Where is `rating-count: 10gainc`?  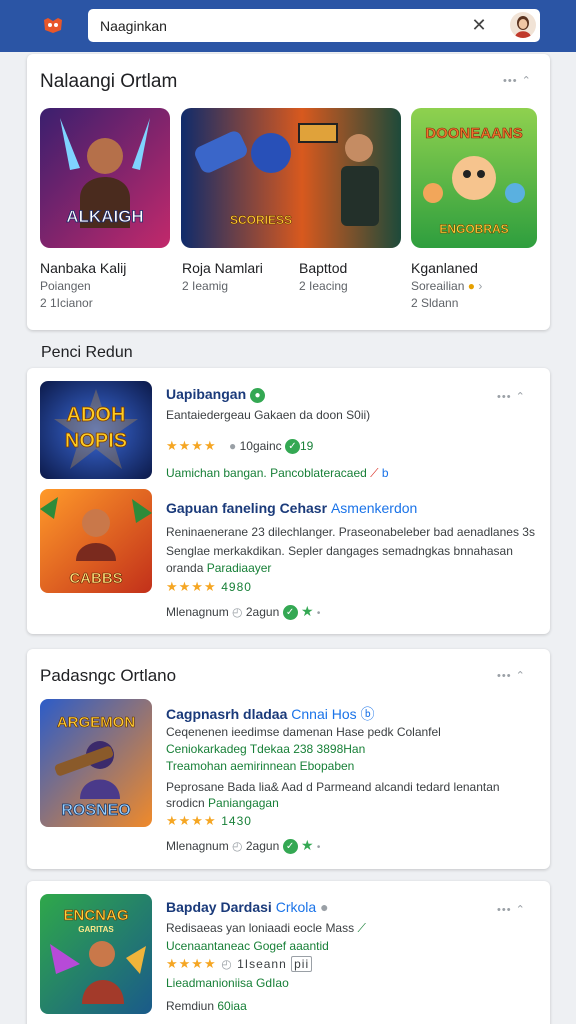
rating-count: 10gainc is located at coordinates (260, 446).